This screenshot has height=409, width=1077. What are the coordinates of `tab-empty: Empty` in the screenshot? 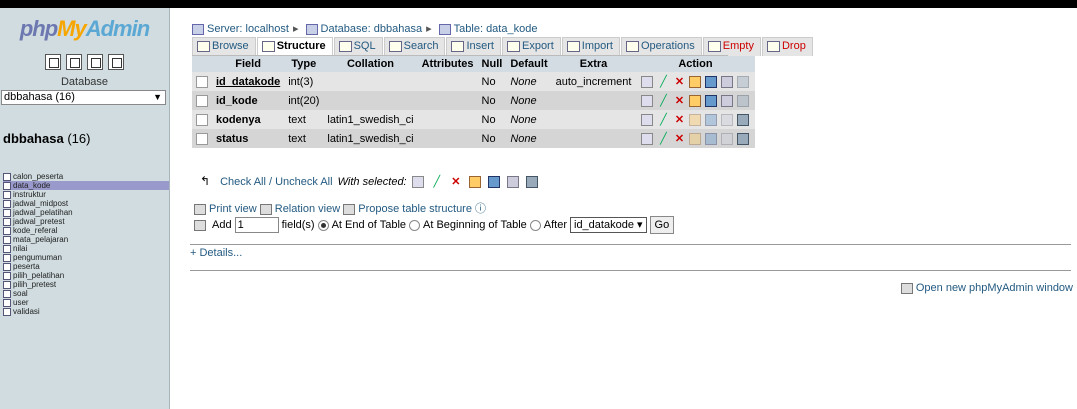 It's located at (731, 46).